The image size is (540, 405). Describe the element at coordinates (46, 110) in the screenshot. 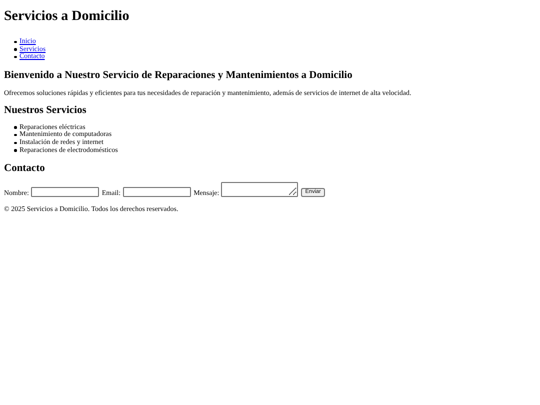

I see `section-heading: Nuestros Servicios` at that location.